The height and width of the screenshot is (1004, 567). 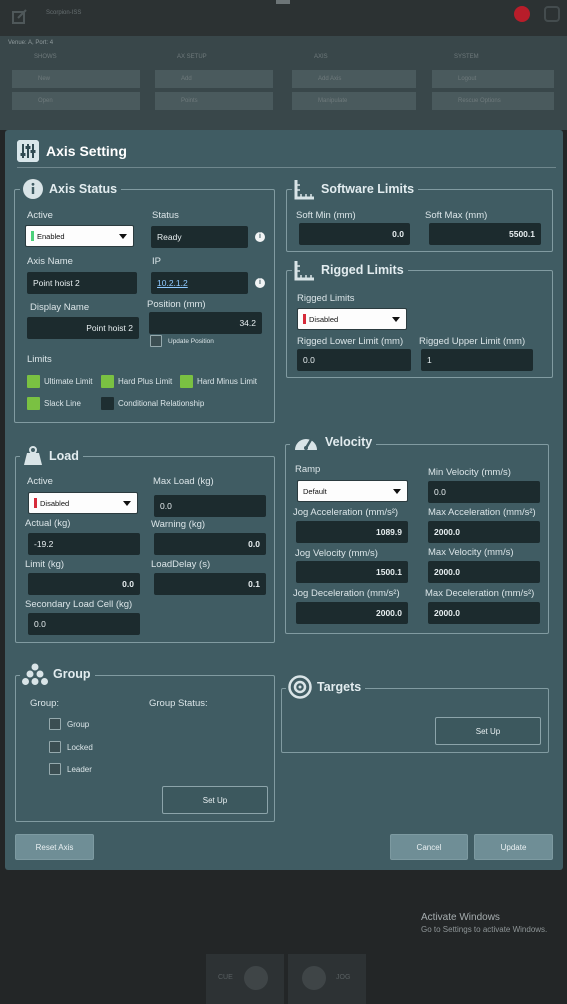 I want to click on rigged-lower-field: 0.0, so click(x=354, y=360).